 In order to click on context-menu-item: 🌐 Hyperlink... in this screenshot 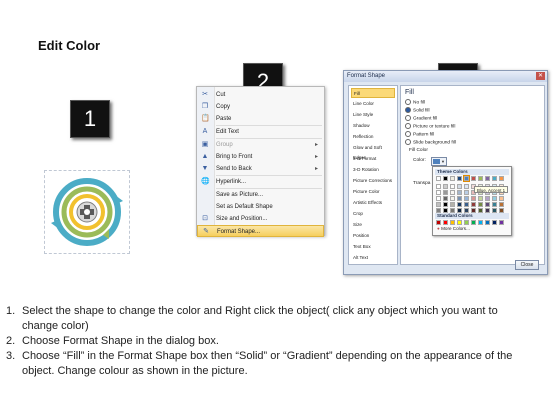, I will do `click(260, 182)`.